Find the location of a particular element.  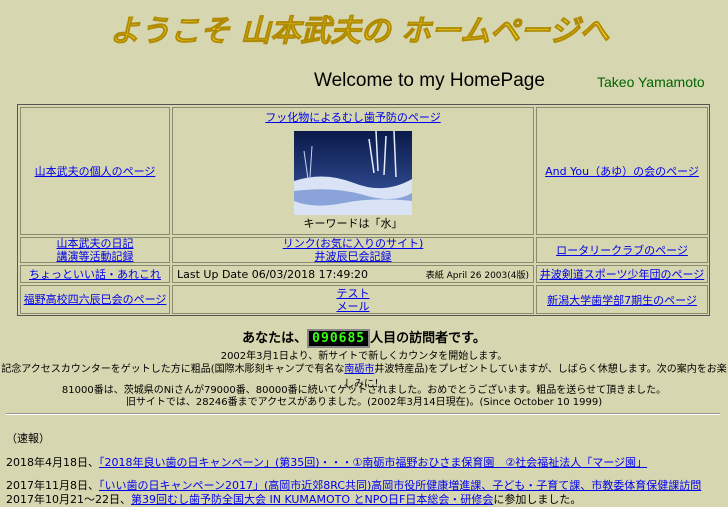

link-highschool-page: 福野高校四六辰巳会のページ is located at coordinates (95, 299).